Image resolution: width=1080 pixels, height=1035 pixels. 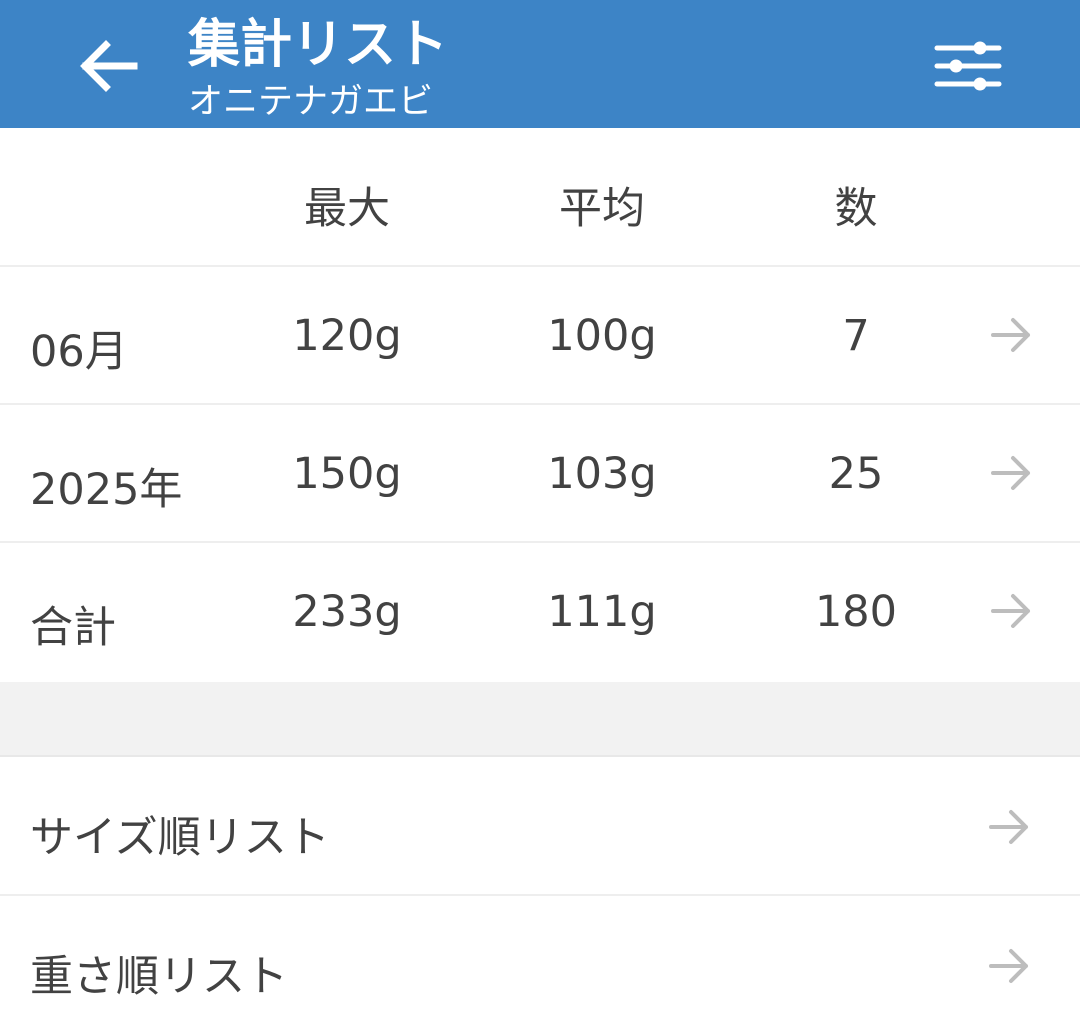 What do you see at coordinates (311, 102) in the screenshot?
I see `page-subtitle: オニテナガエビ` at bounding box center [311, 102].